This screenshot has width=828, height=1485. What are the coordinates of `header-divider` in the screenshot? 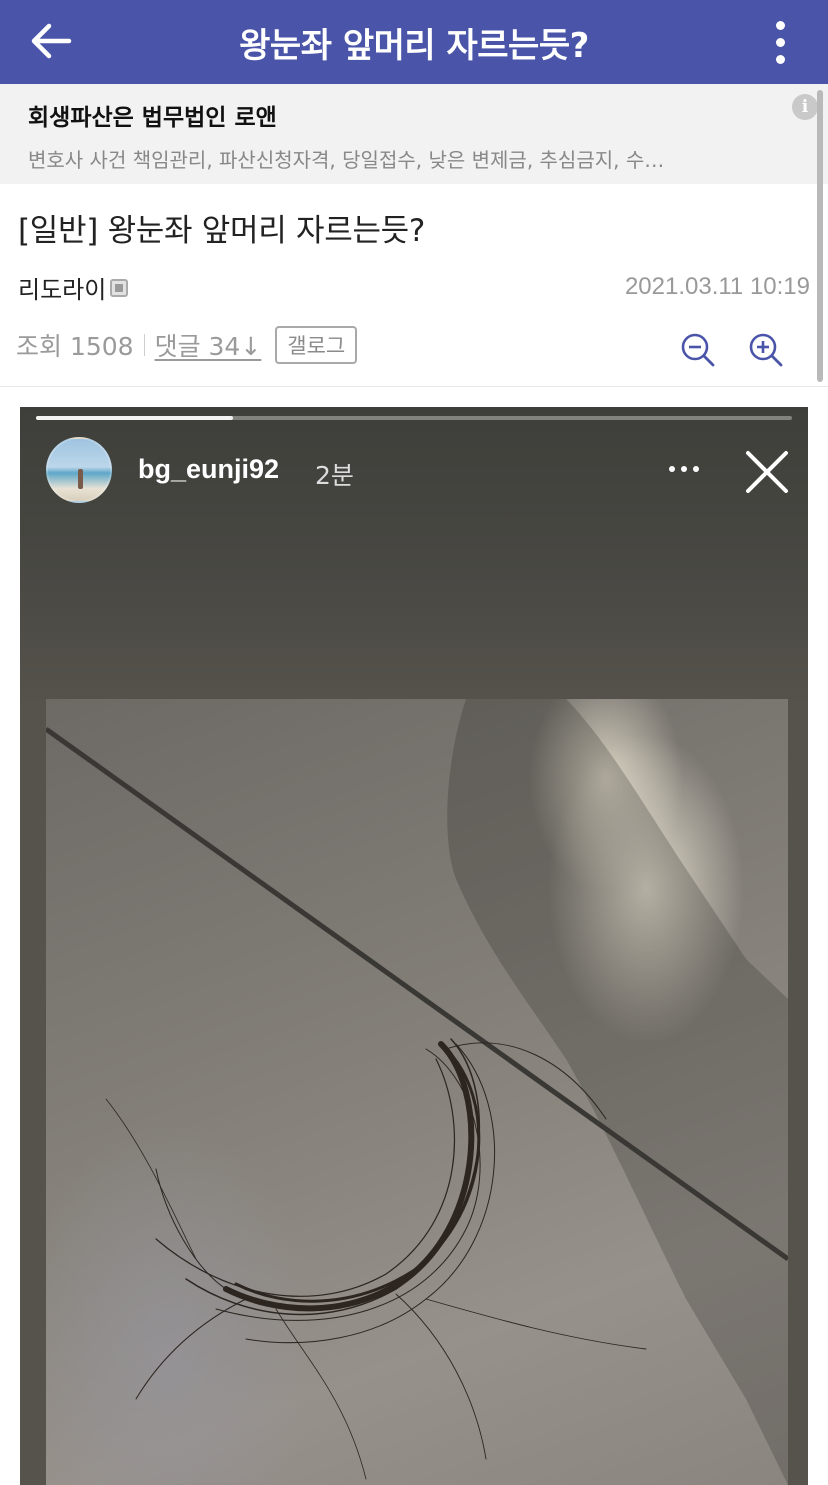 It's located at (414, 386).